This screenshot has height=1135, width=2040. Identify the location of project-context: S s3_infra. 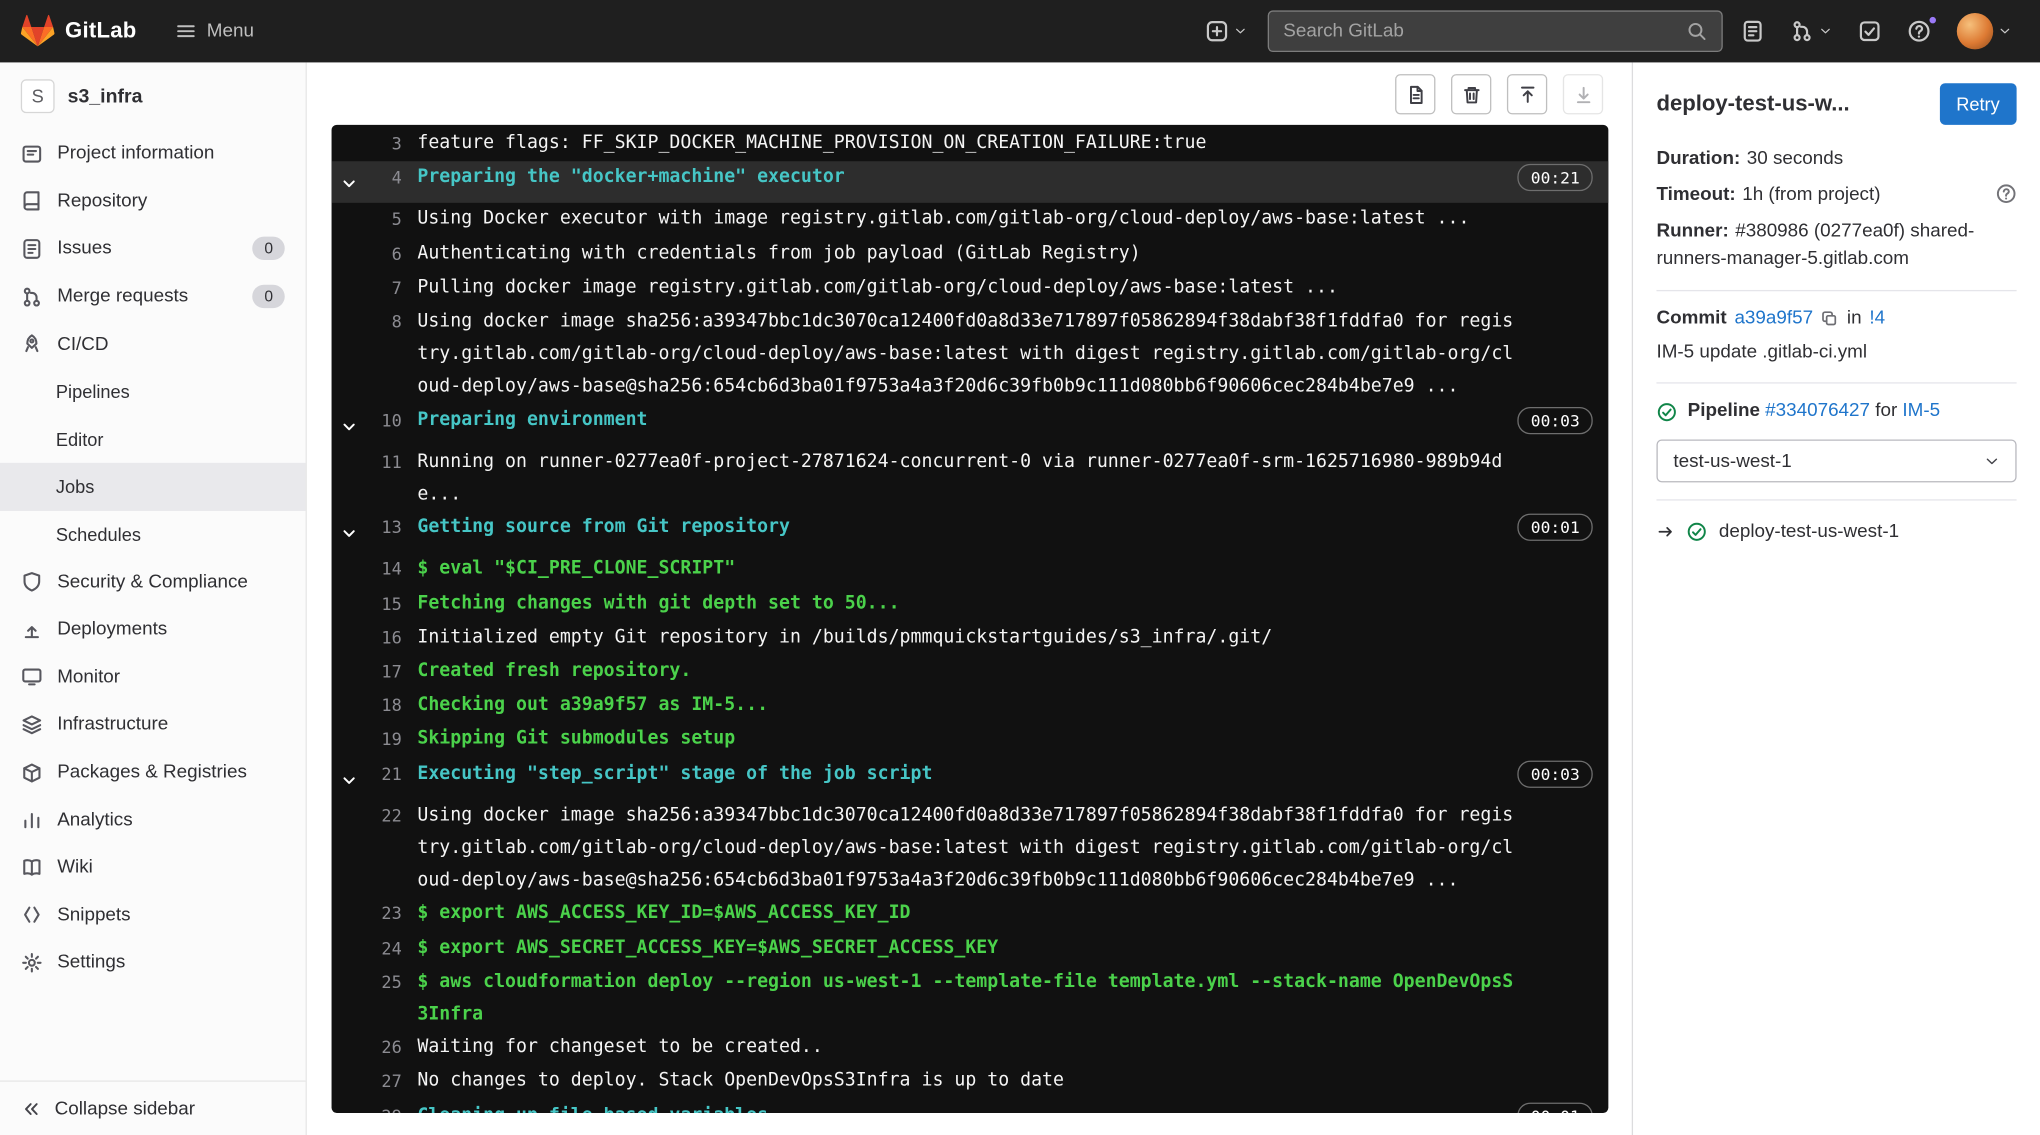
(153, 96).